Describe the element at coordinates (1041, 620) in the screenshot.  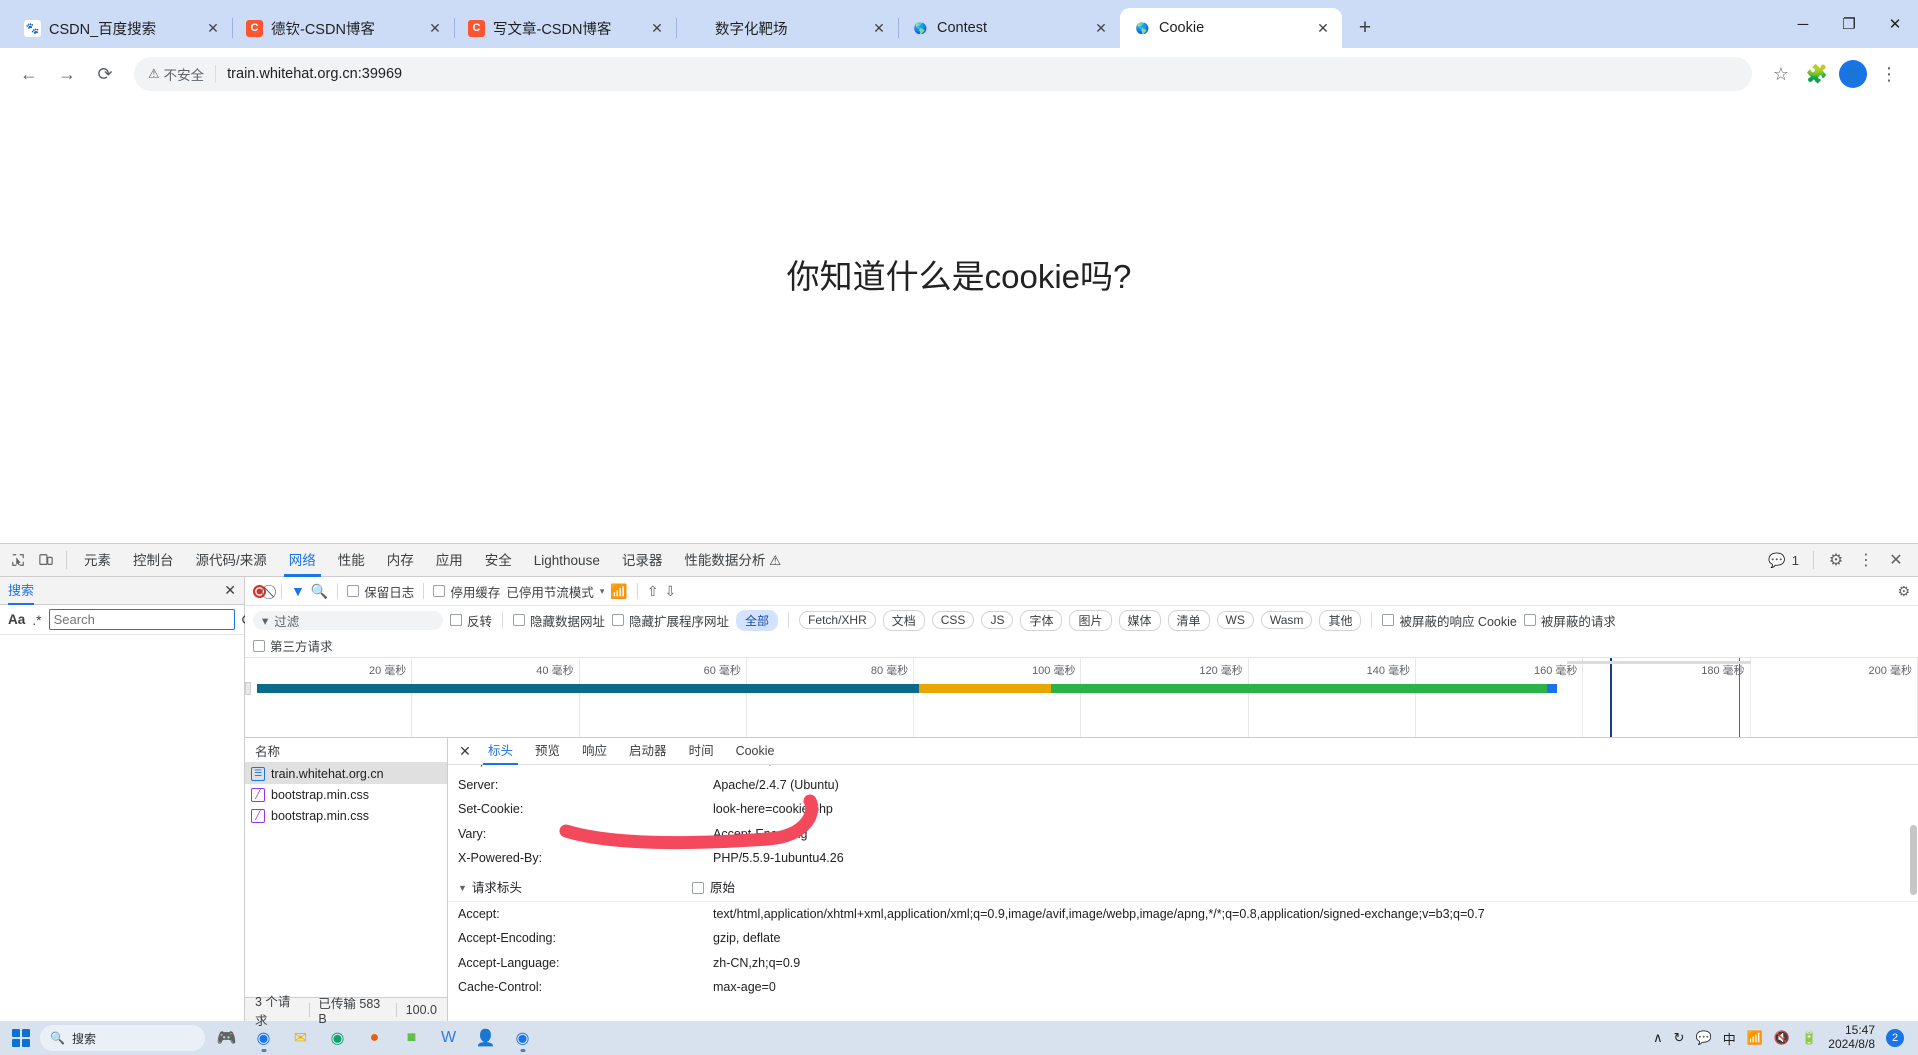
I see `type-filter-font: 字体` at that location.